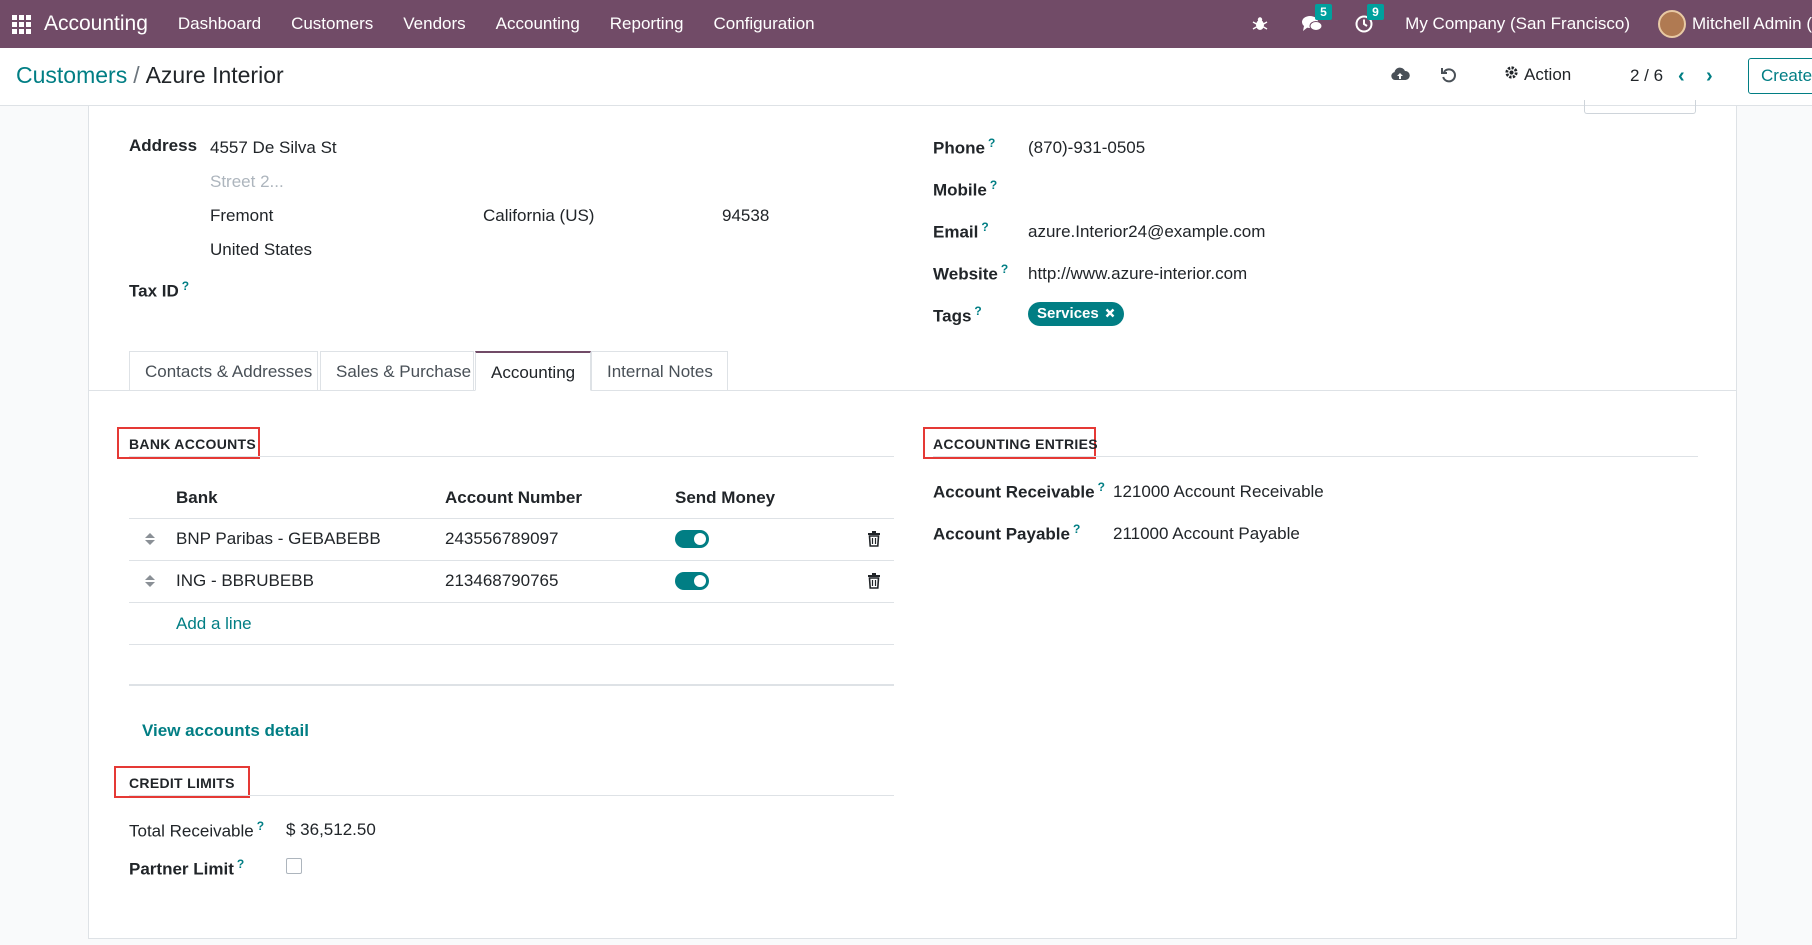 Image resolution: width=1812 pixels, height=945 pixels. What do you see at coordinates (197, 830) in the screenshot?
I see `total-receivable-label: Total Receivable?` at bounding box center [197, 830].